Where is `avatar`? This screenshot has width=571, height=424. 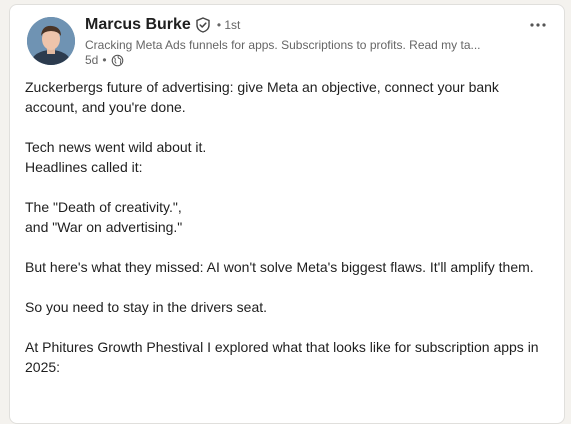 avatar is located at coordinates (51, 41).